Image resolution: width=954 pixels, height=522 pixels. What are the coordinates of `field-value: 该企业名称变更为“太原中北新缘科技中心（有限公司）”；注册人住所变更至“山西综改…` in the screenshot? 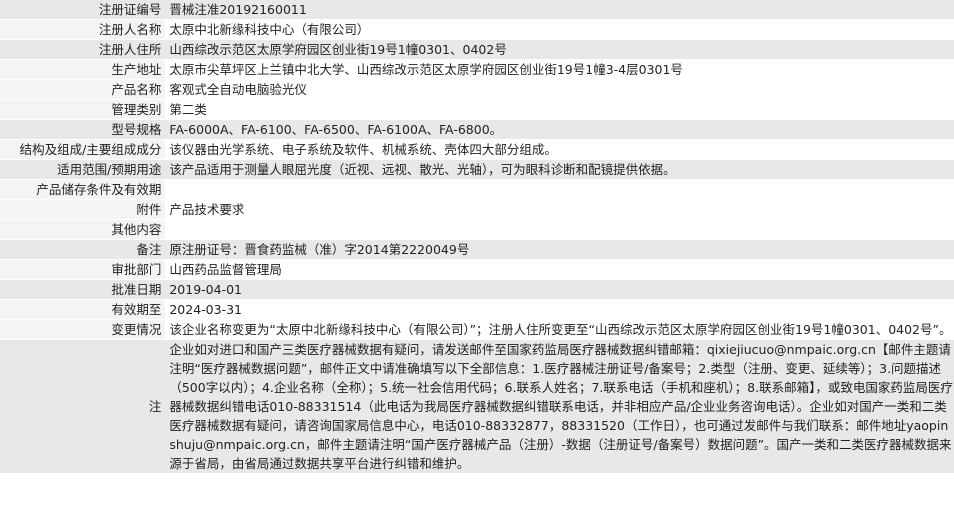 It's located at (559, 329).